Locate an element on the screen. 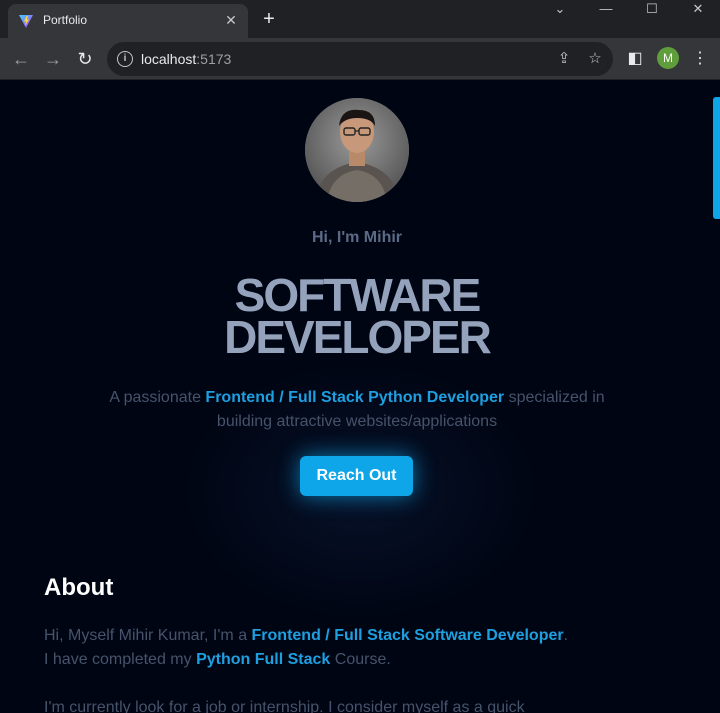  share-icon: ⇪ is located at coordinates (564, 59).